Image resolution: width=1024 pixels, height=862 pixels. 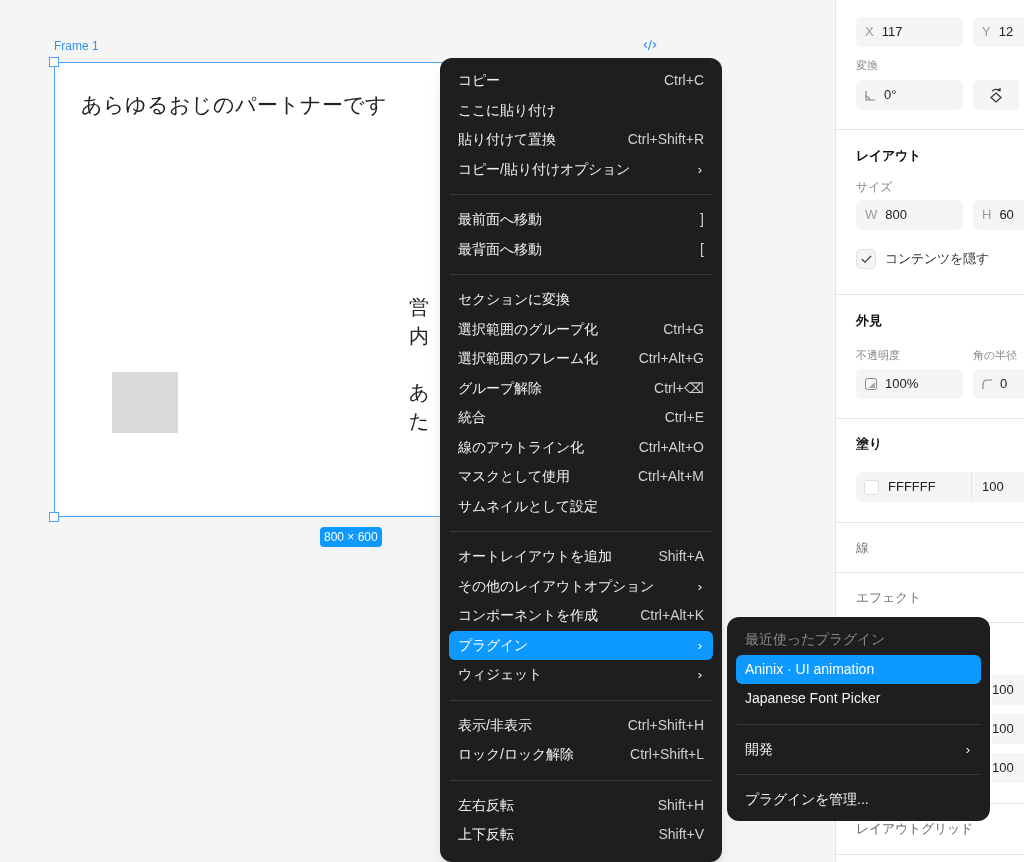 What do you see at coordinates (581, 418) in the screenshot?
I see `menu-item: 統合 Ctrl+E` at bounding box center [581, 418].